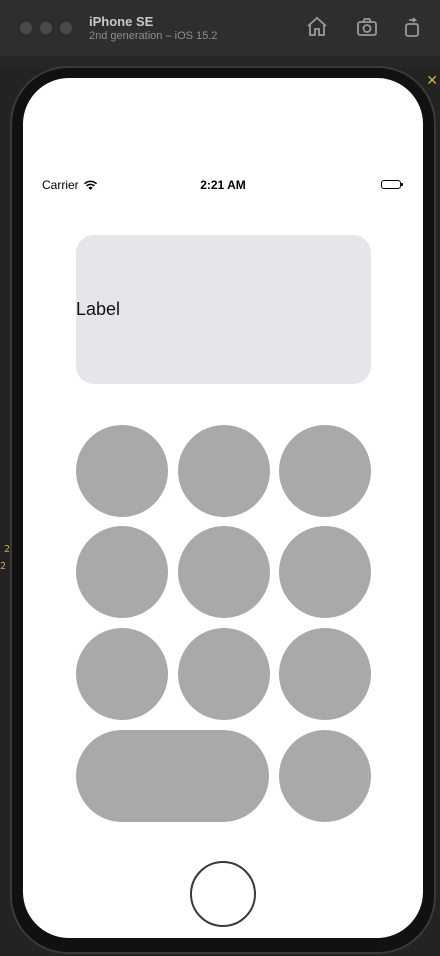 This screenshot has height=956, width=440. I want to click on zoom-window-button, so click(66, 28).